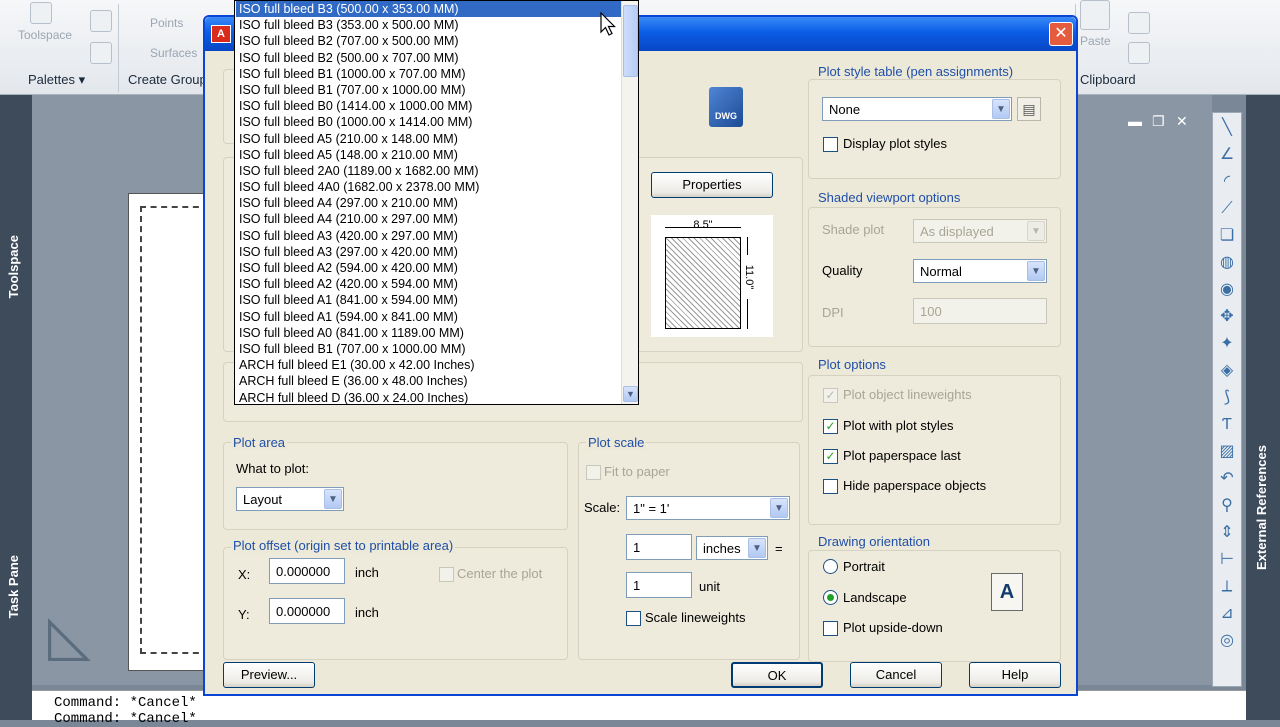 This screenshot has width=1280, height=727. What do you see at coordinates (1227, 479) in the screenshot?
I see `undo-tool-icon: ↶` at bounding box center [1227, 479].